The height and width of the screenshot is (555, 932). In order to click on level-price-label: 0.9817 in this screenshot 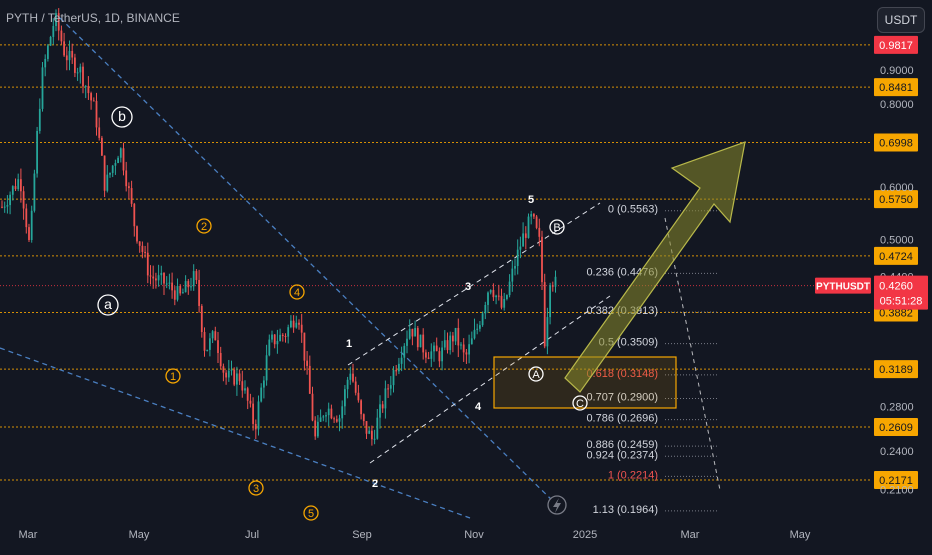, I will do `click(896, 46)`.